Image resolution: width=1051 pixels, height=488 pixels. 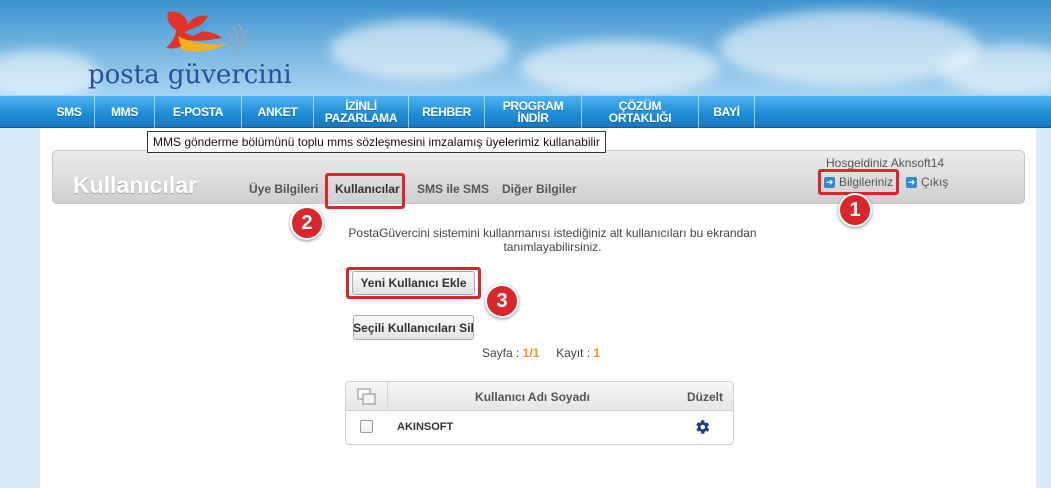 What do you see at coordinates (413, 283) in the screenshot?
I see `add-user-button: Yeni Kullanıcı Ekle` at bounding box center [413, 283].